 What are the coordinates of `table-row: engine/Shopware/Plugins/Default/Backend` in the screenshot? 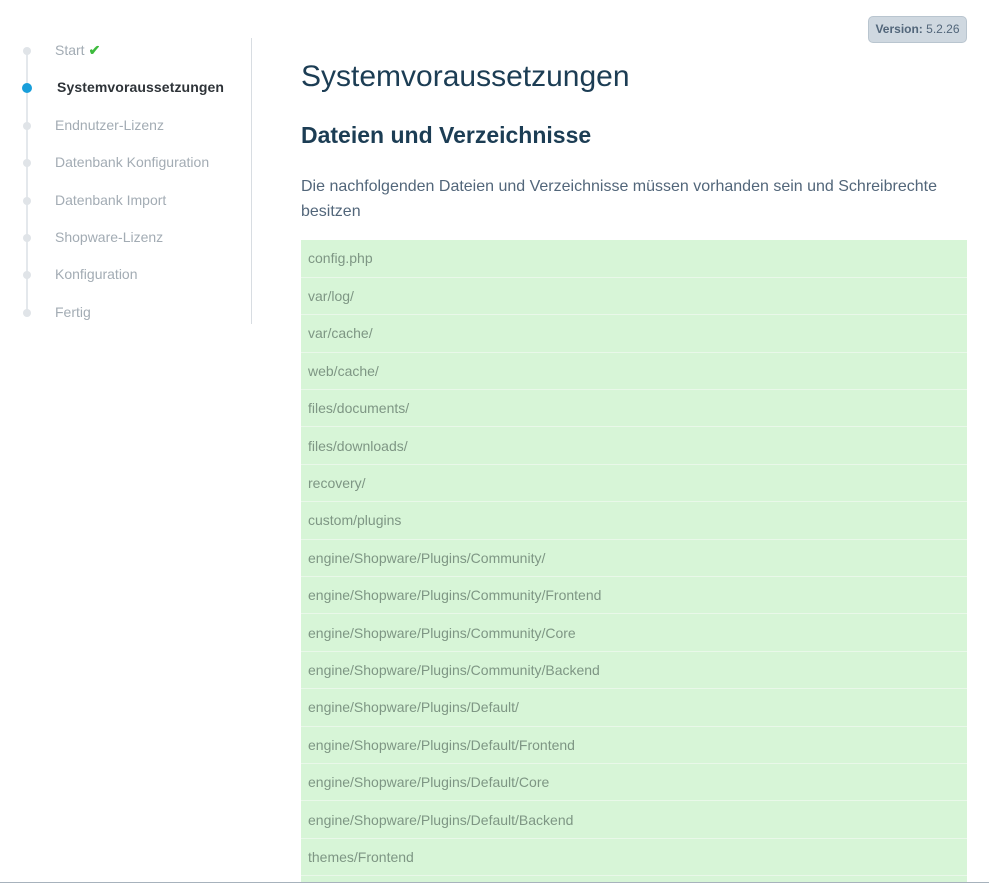 It's located at (634, 819).